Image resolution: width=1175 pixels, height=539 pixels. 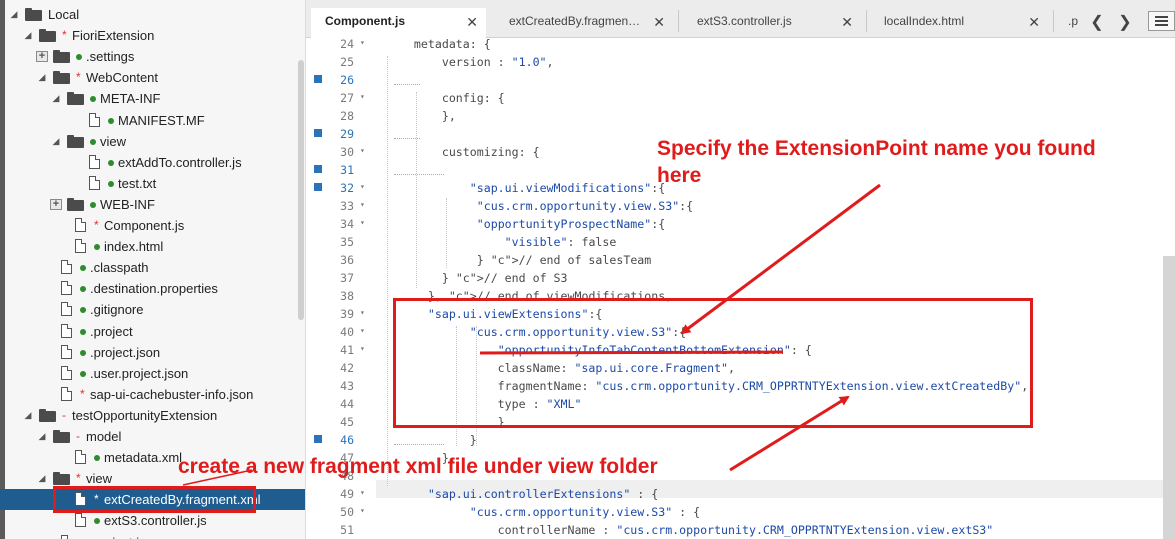 What do you see at coordinates (522, 496) in the screenshot?
I see `code-line: "sap.ui.controllerExtensions" : {` at bounding box center [522, 496].